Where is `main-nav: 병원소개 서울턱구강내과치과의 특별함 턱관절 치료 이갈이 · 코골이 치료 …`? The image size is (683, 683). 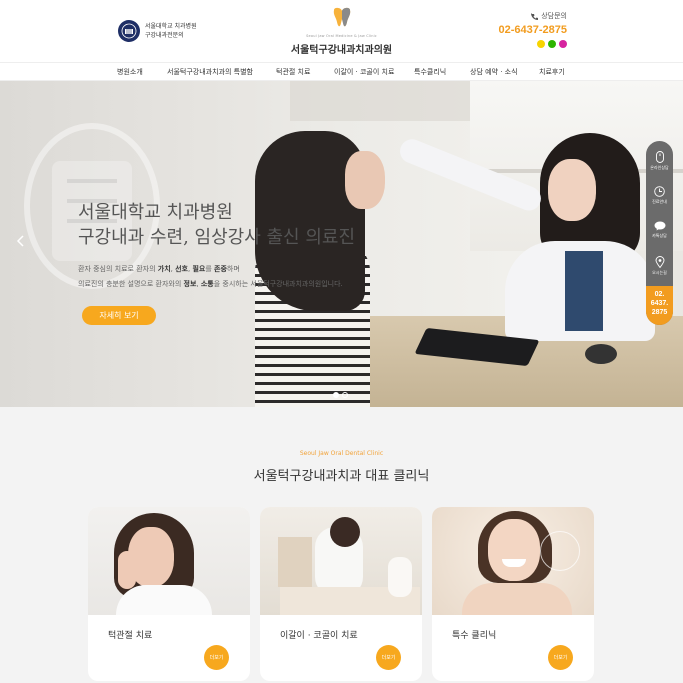 main-nav: 병원소개 서울턱구강내과치과의 특별함 턱관절 치료 이갈이 · 코골이 치료 … is located at coordinates (341, 71).